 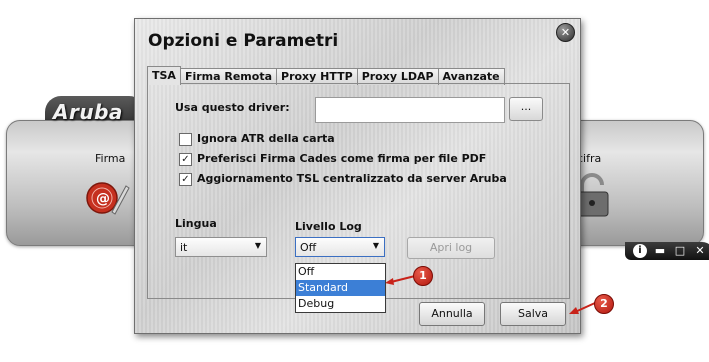 What do you see at coordinates (110, 158) in the screenshot?
I see `firma-tool-label: Firma` at bounding box center [110, 158].